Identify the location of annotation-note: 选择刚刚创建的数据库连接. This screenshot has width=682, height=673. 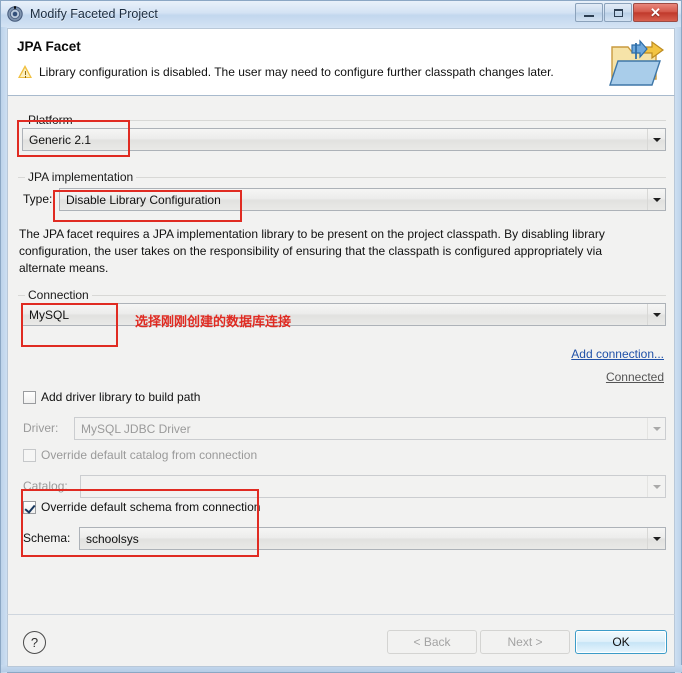
(213, 322).